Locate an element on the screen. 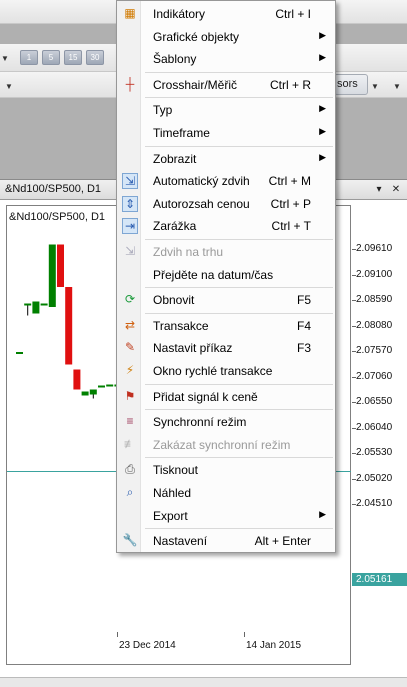 The height and width of the screenshot is (687, 407). menu-item-nahled: ⌕ Náhled is located at coordinates (226, 493).